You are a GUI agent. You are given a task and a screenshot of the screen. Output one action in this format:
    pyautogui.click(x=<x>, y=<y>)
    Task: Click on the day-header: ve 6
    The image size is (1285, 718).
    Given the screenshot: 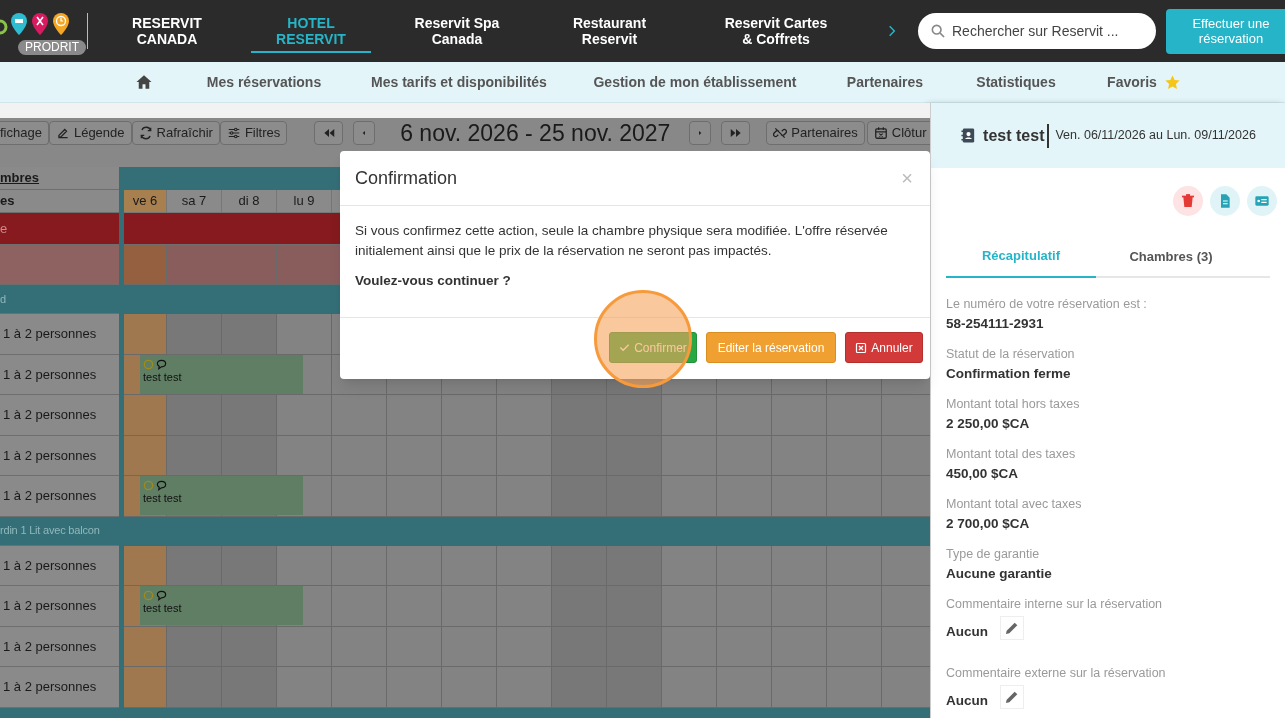 What is the action you would take?
    pyautogui.click(x=145, y=201)
    